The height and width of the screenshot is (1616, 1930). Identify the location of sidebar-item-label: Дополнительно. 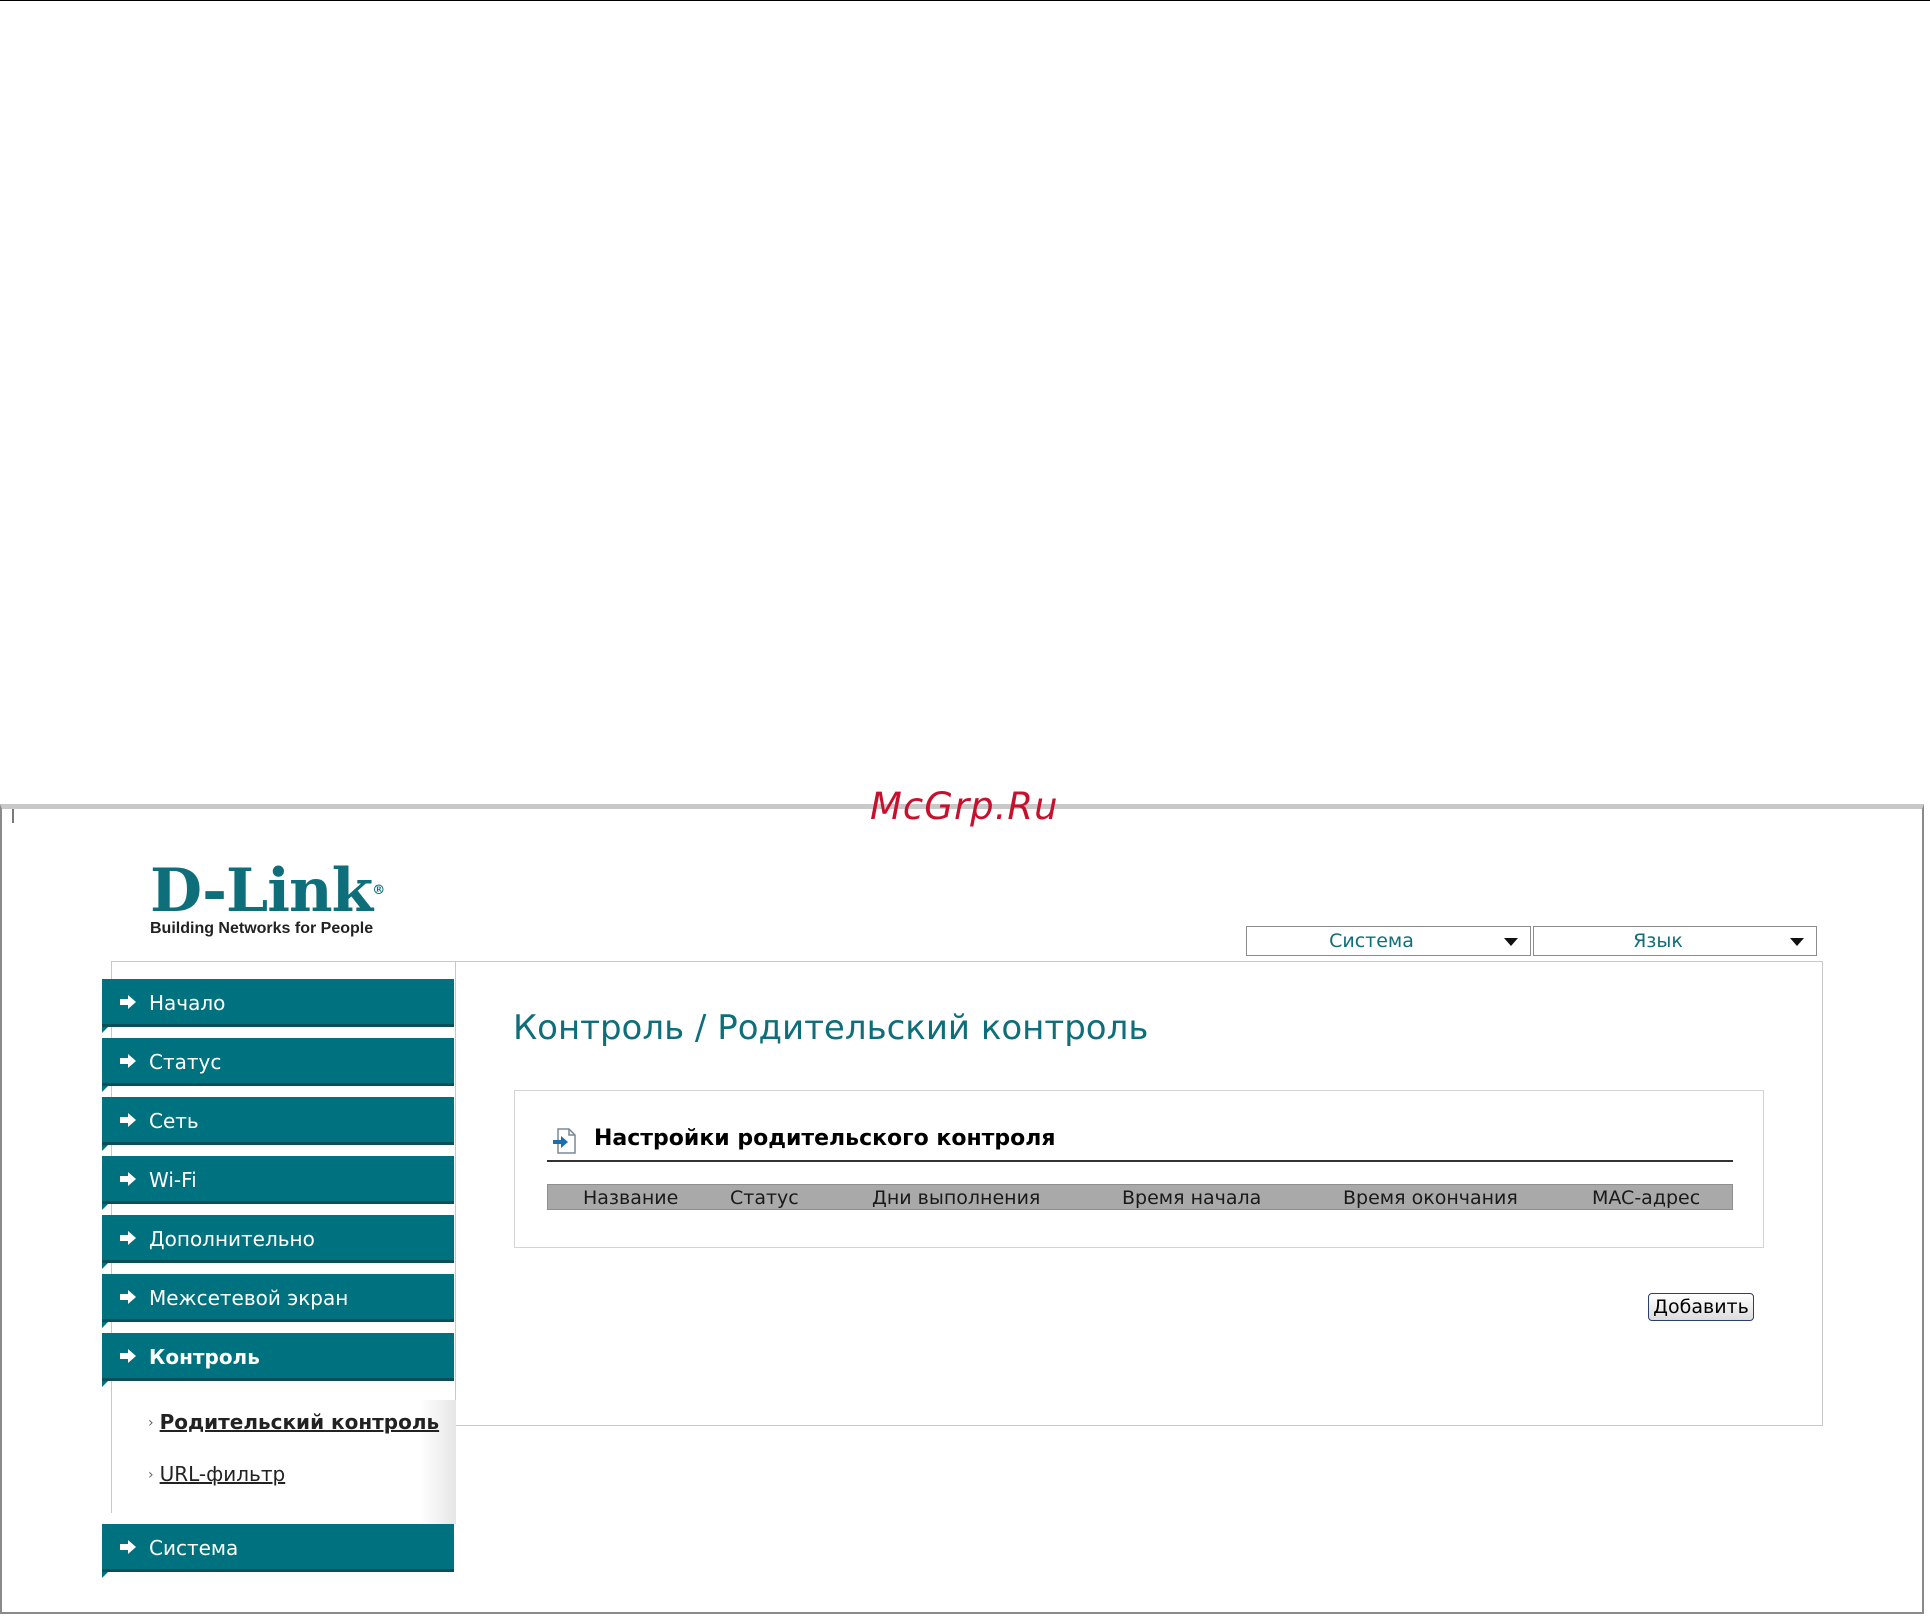
(232, 1239).